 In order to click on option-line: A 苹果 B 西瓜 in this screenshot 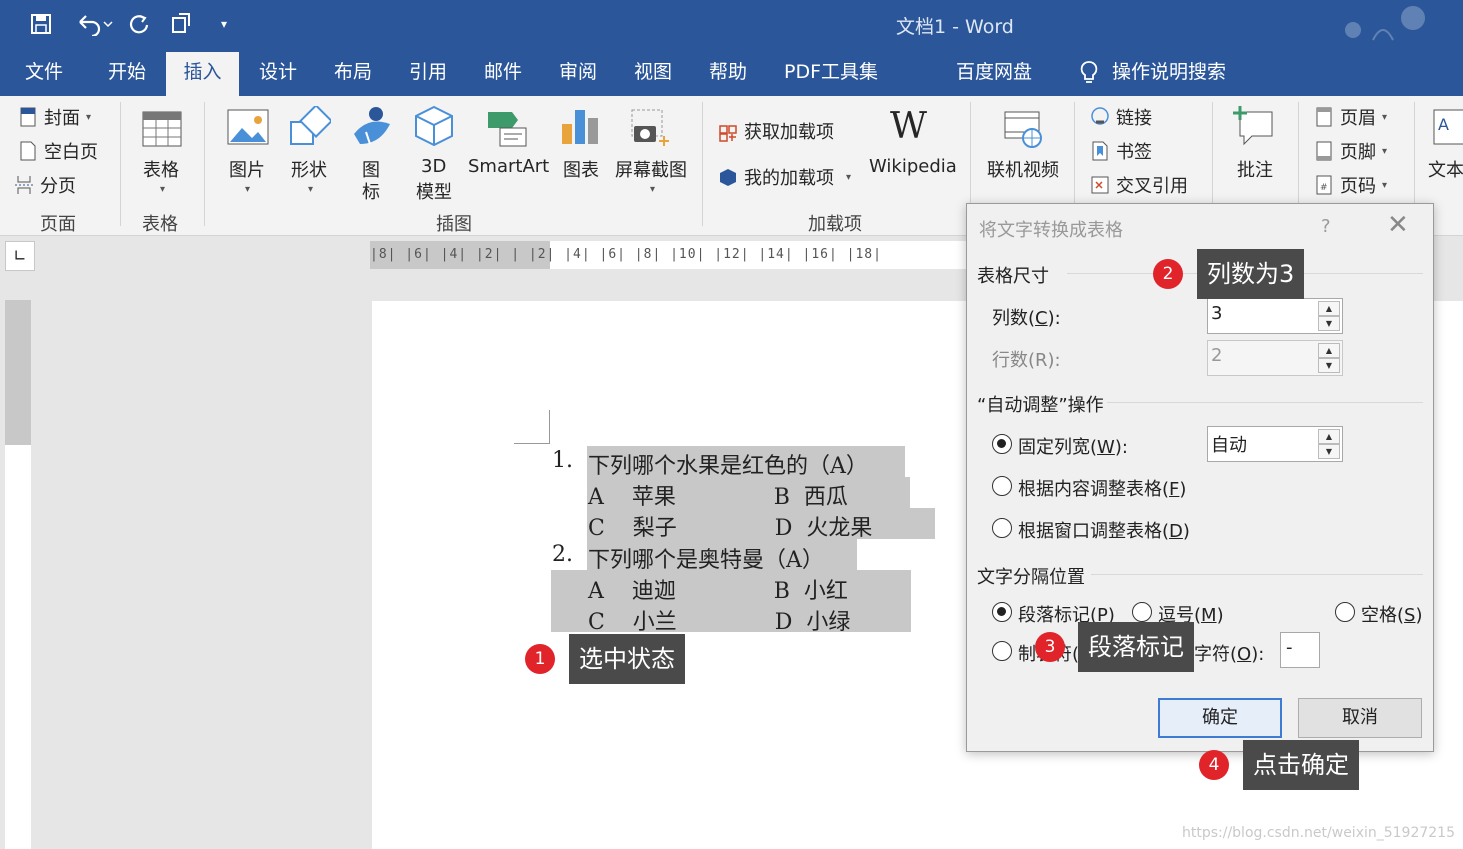, I will do `click(718, 495)`.